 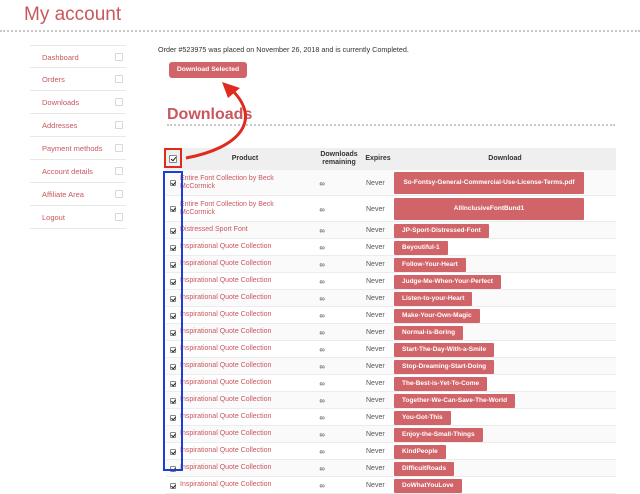 I want to click on download-file-button: DoWhatYouLove, so click(x=428, y=485).